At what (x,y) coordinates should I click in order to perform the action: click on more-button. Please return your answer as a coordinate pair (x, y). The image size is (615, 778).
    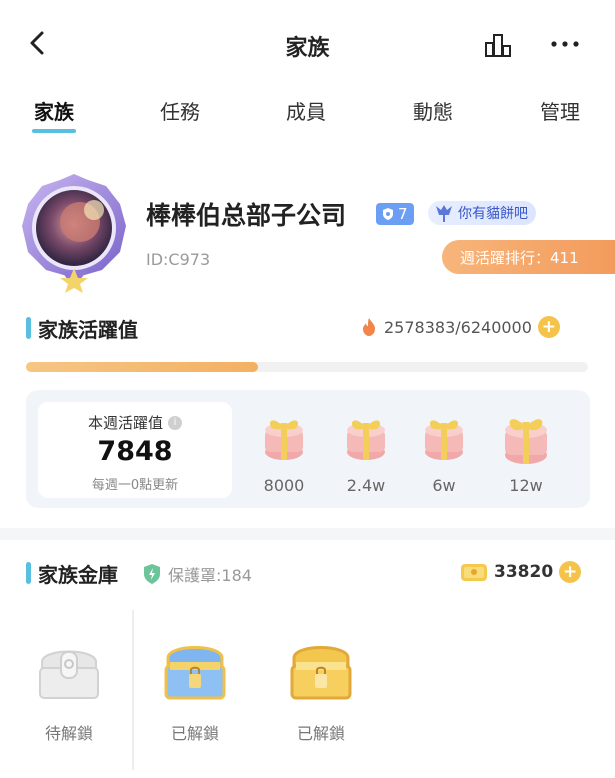
    Looking at the image, I should click on (565, 44).